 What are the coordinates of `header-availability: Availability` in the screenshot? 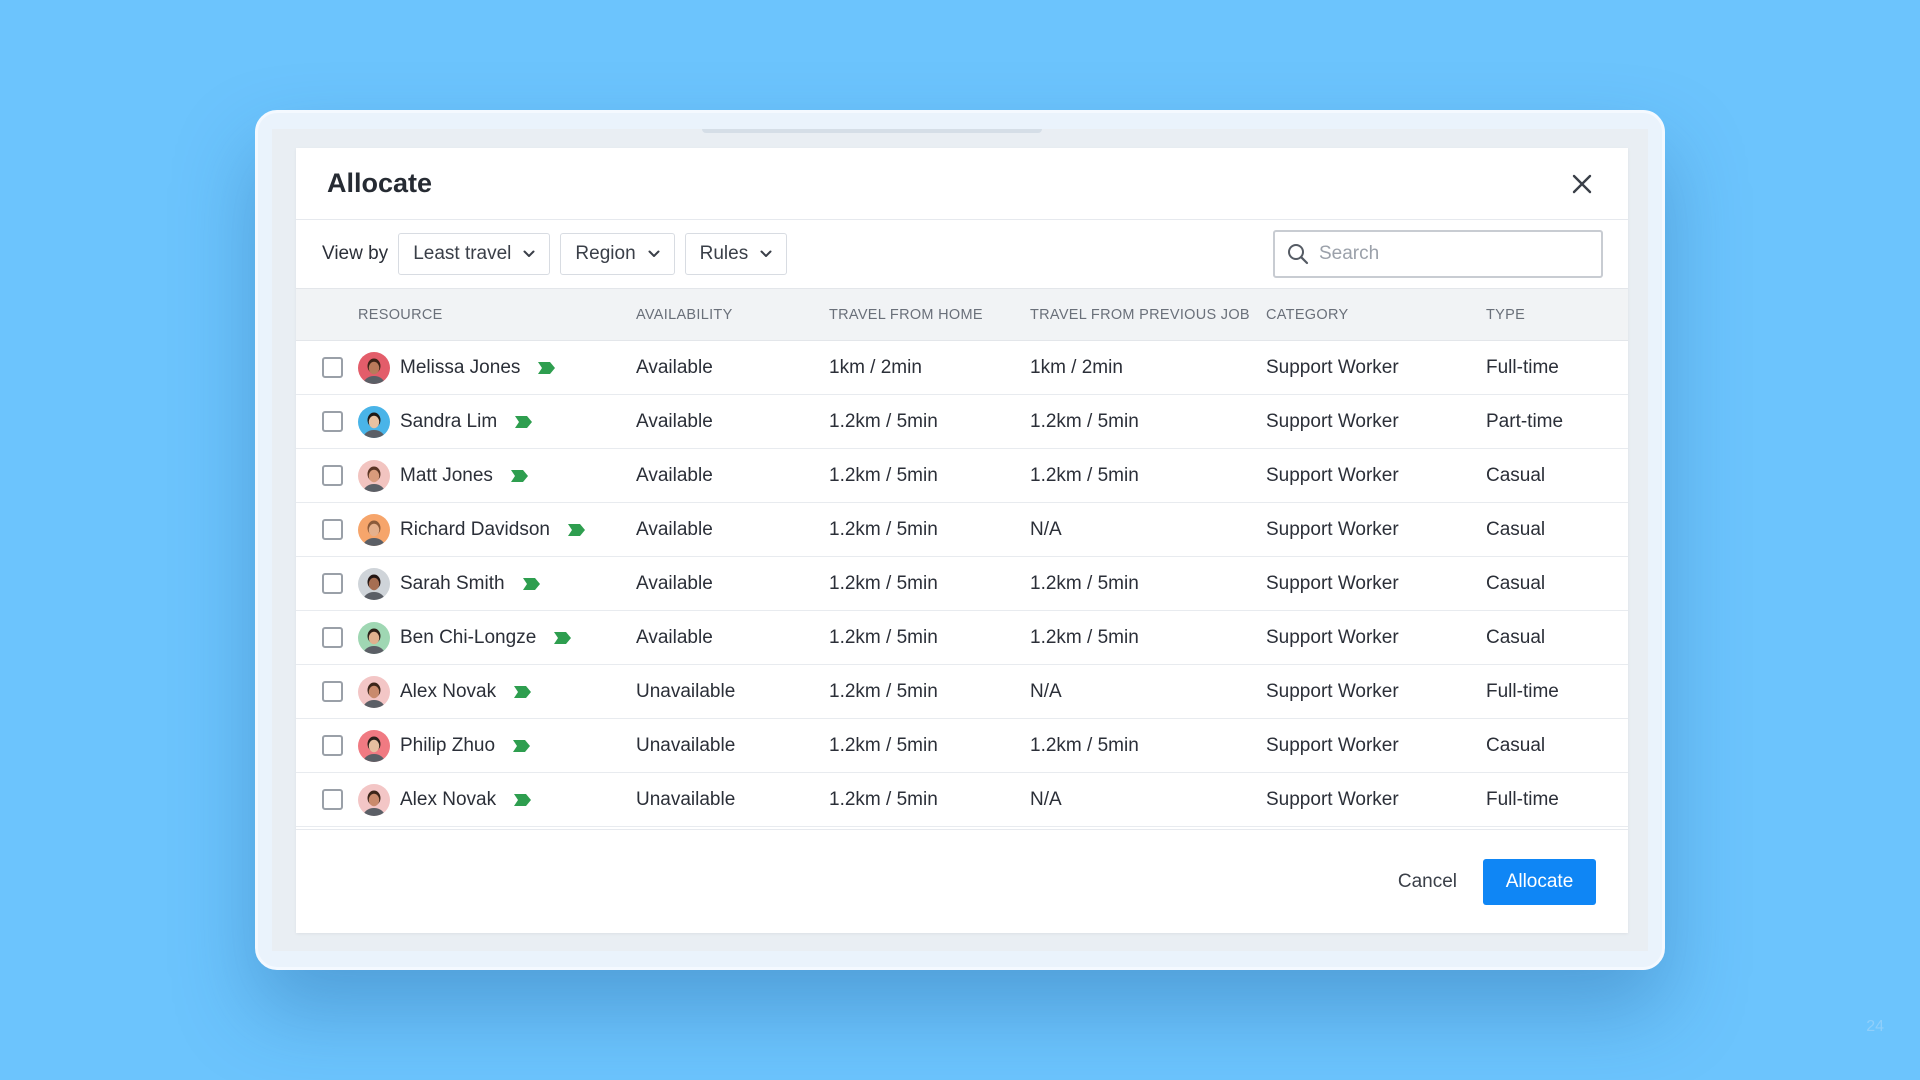 It's located at (732, 314).